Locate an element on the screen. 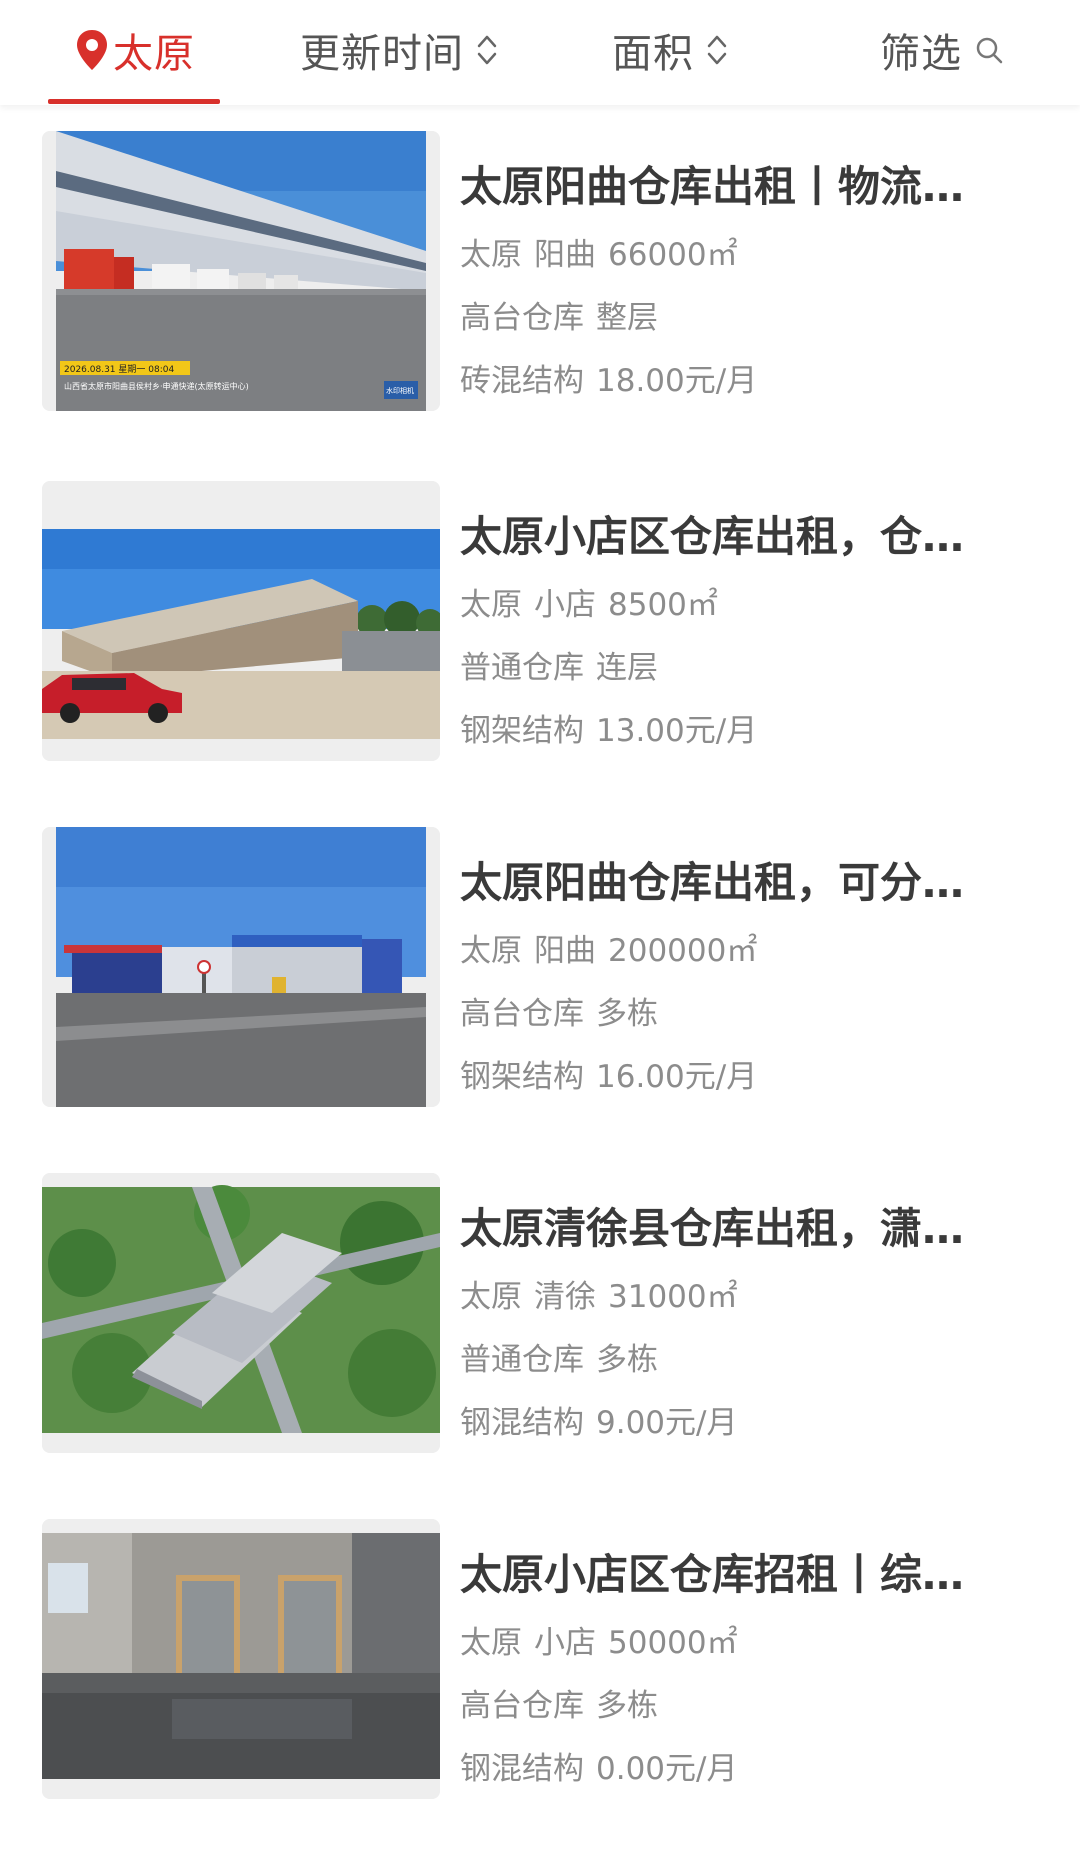 The image size is (1080, 1868). photo-stamp-brand: 水印相机 is located at coordinates (400, 390).